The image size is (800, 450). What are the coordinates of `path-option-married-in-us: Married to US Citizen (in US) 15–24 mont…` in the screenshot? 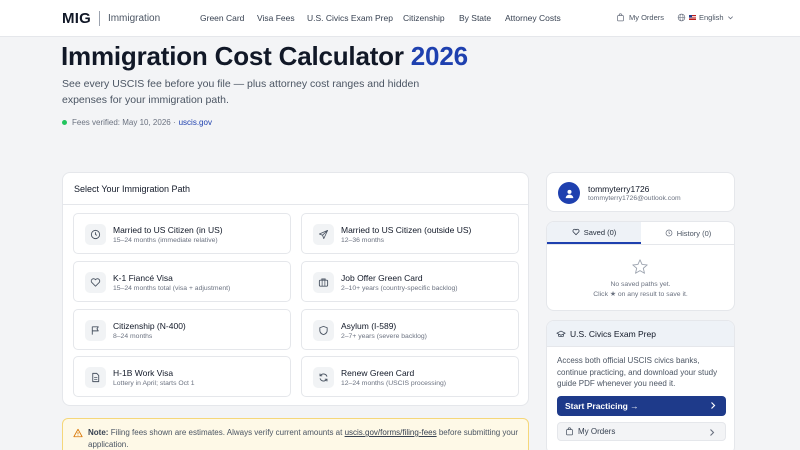 It's located at (182, 233).